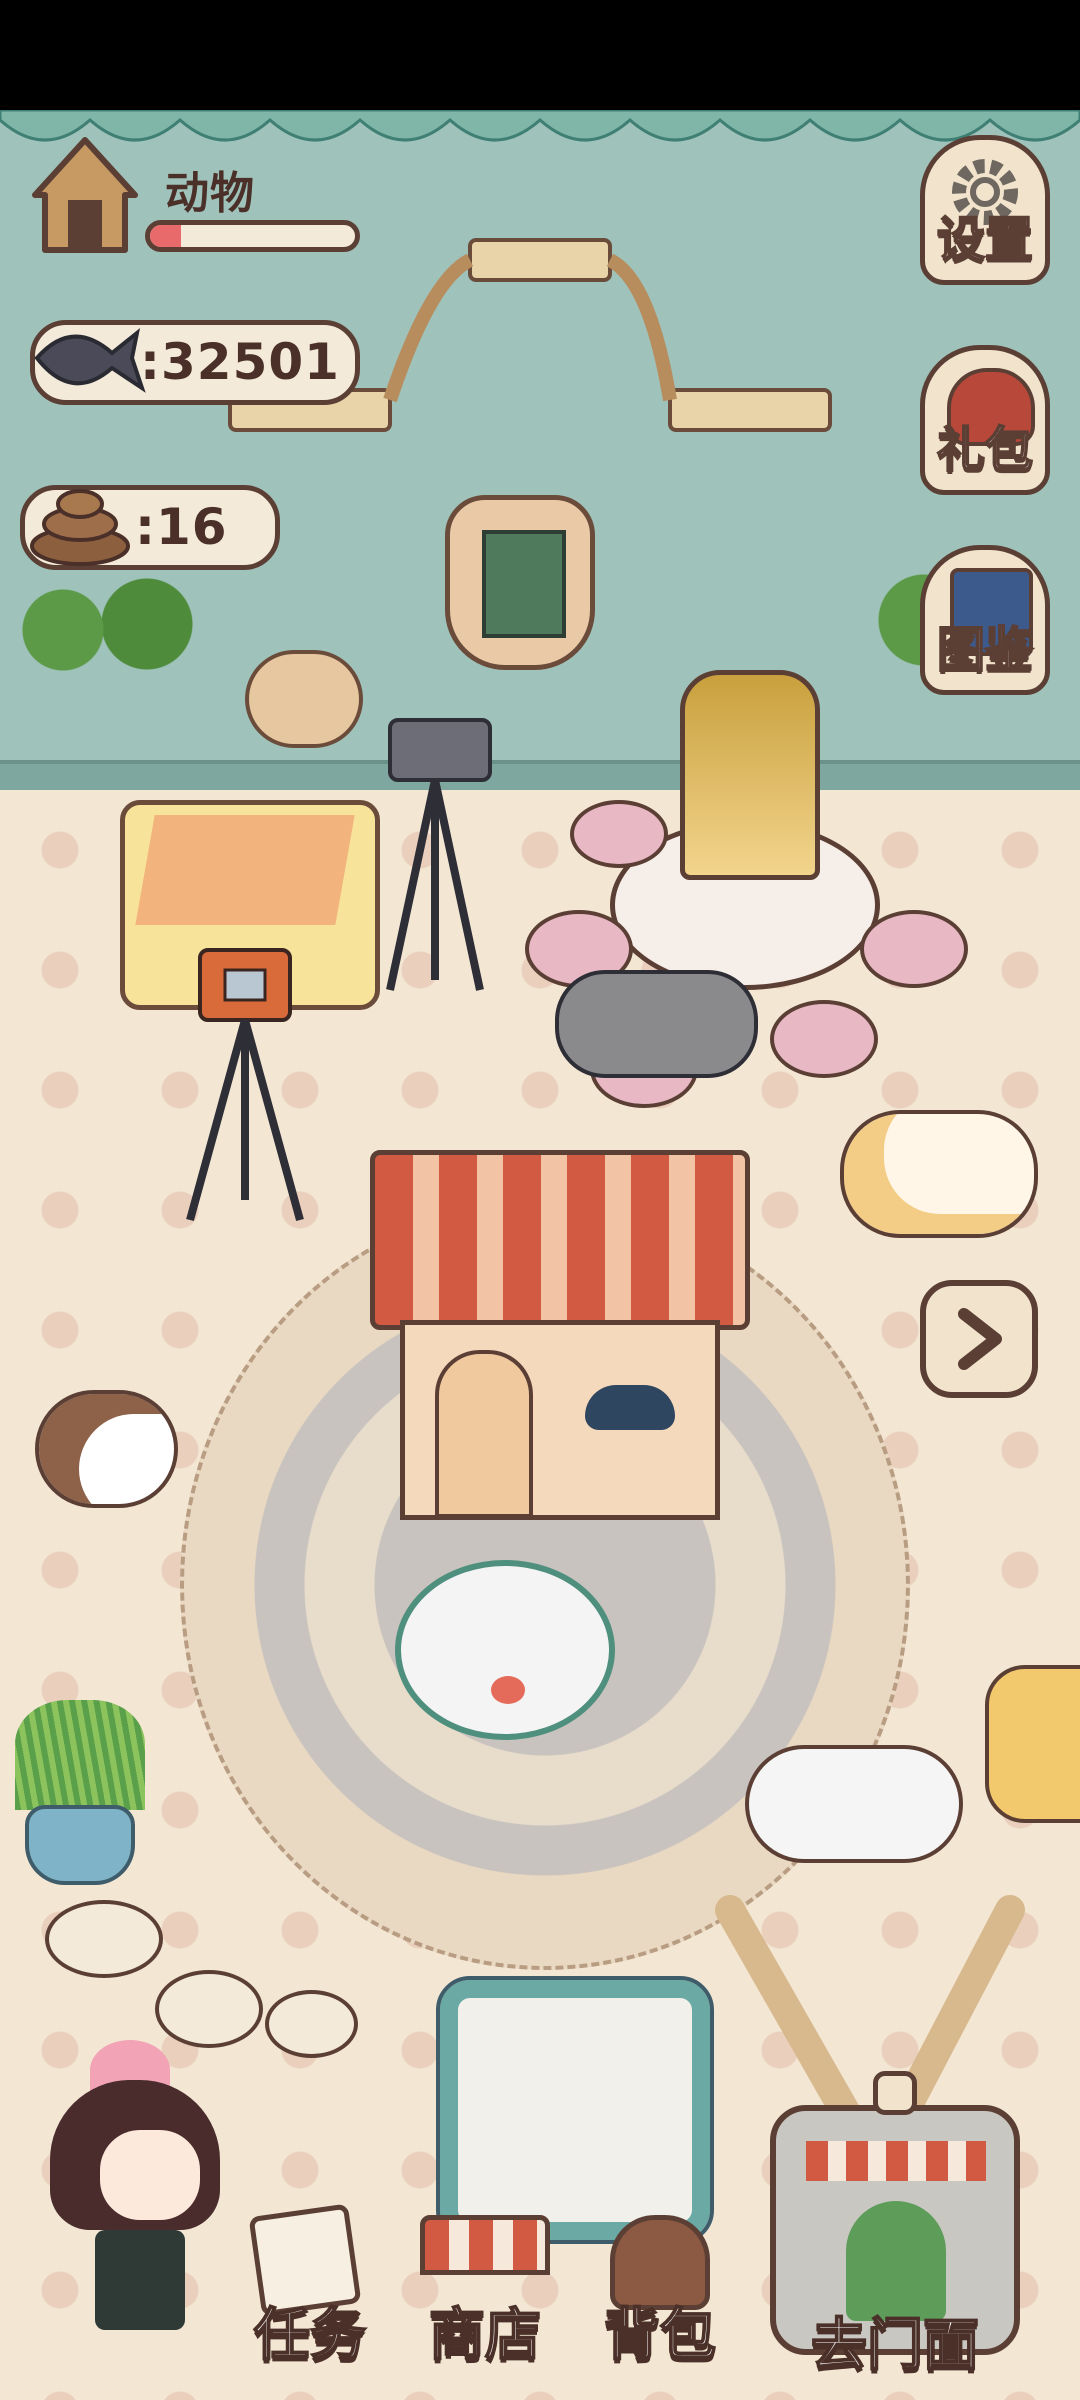  Describe the element at coordinates (985, 420) in the screenshot. I see `gift-pack-button: 礼包` at that location.